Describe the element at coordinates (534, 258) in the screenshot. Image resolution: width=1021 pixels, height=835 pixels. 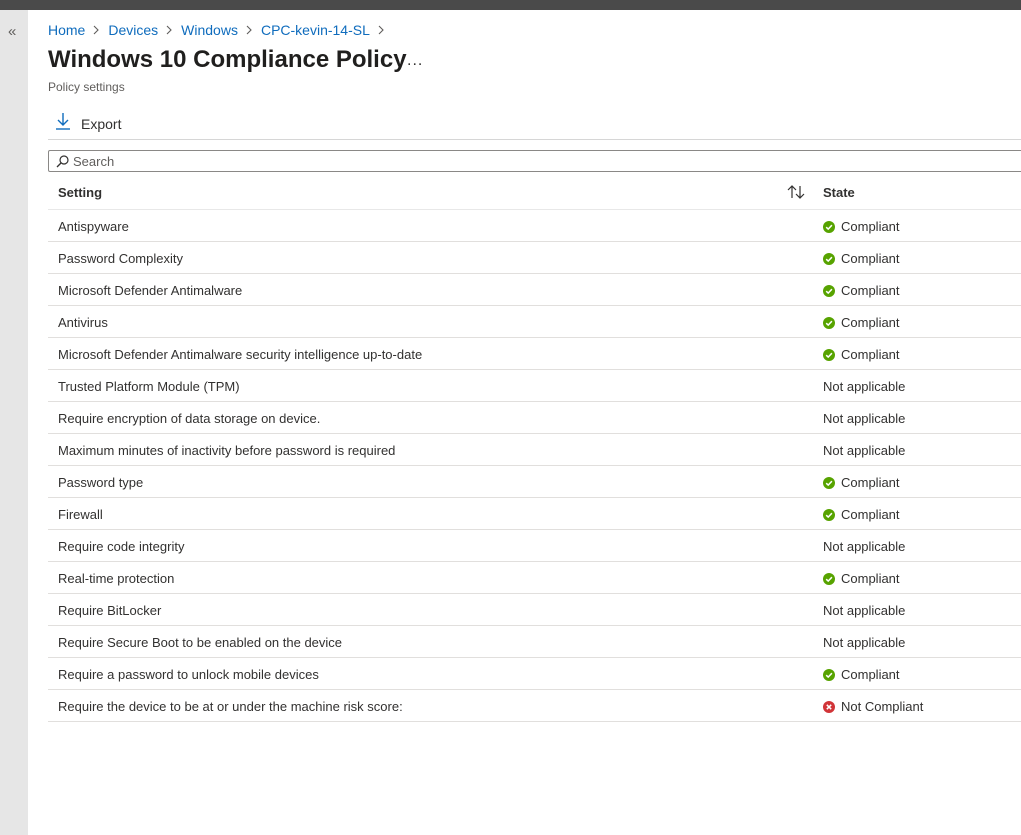
I see `table-row: Password Complexity Compliant` at that location.